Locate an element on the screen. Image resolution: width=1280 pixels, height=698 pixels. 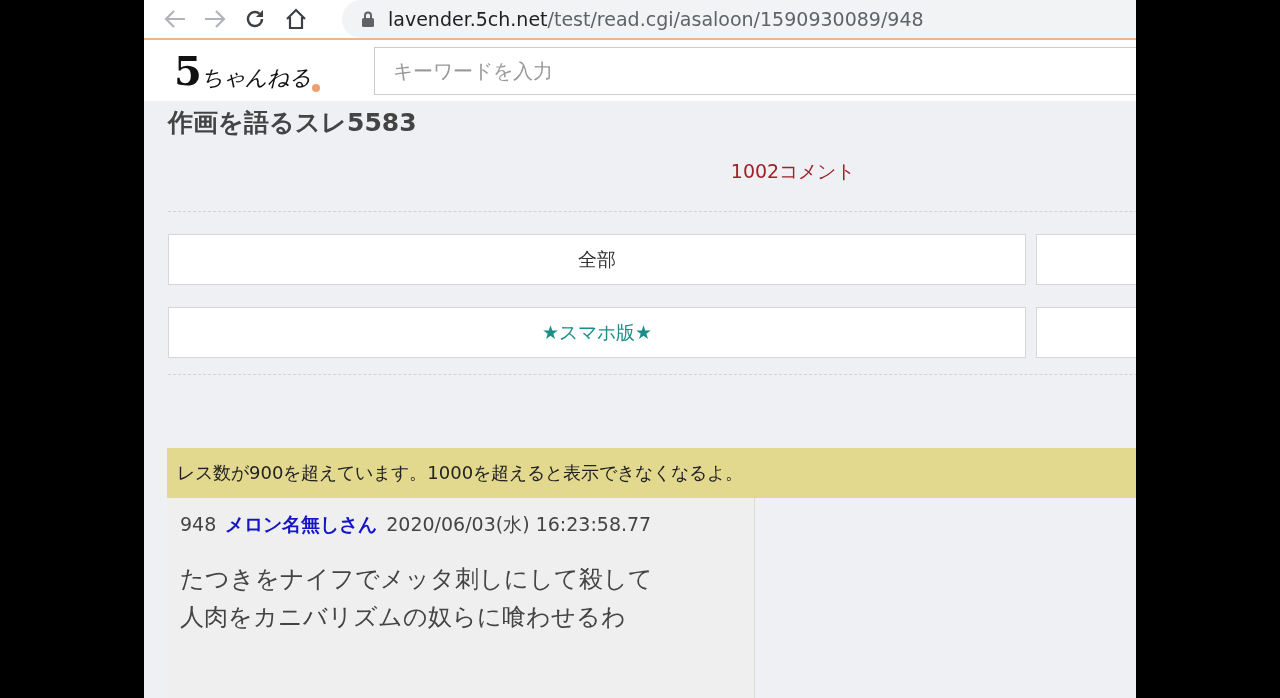
post-date: 2020/06/03(水) 16:23:58.77 is located at coordinates (519, 524).